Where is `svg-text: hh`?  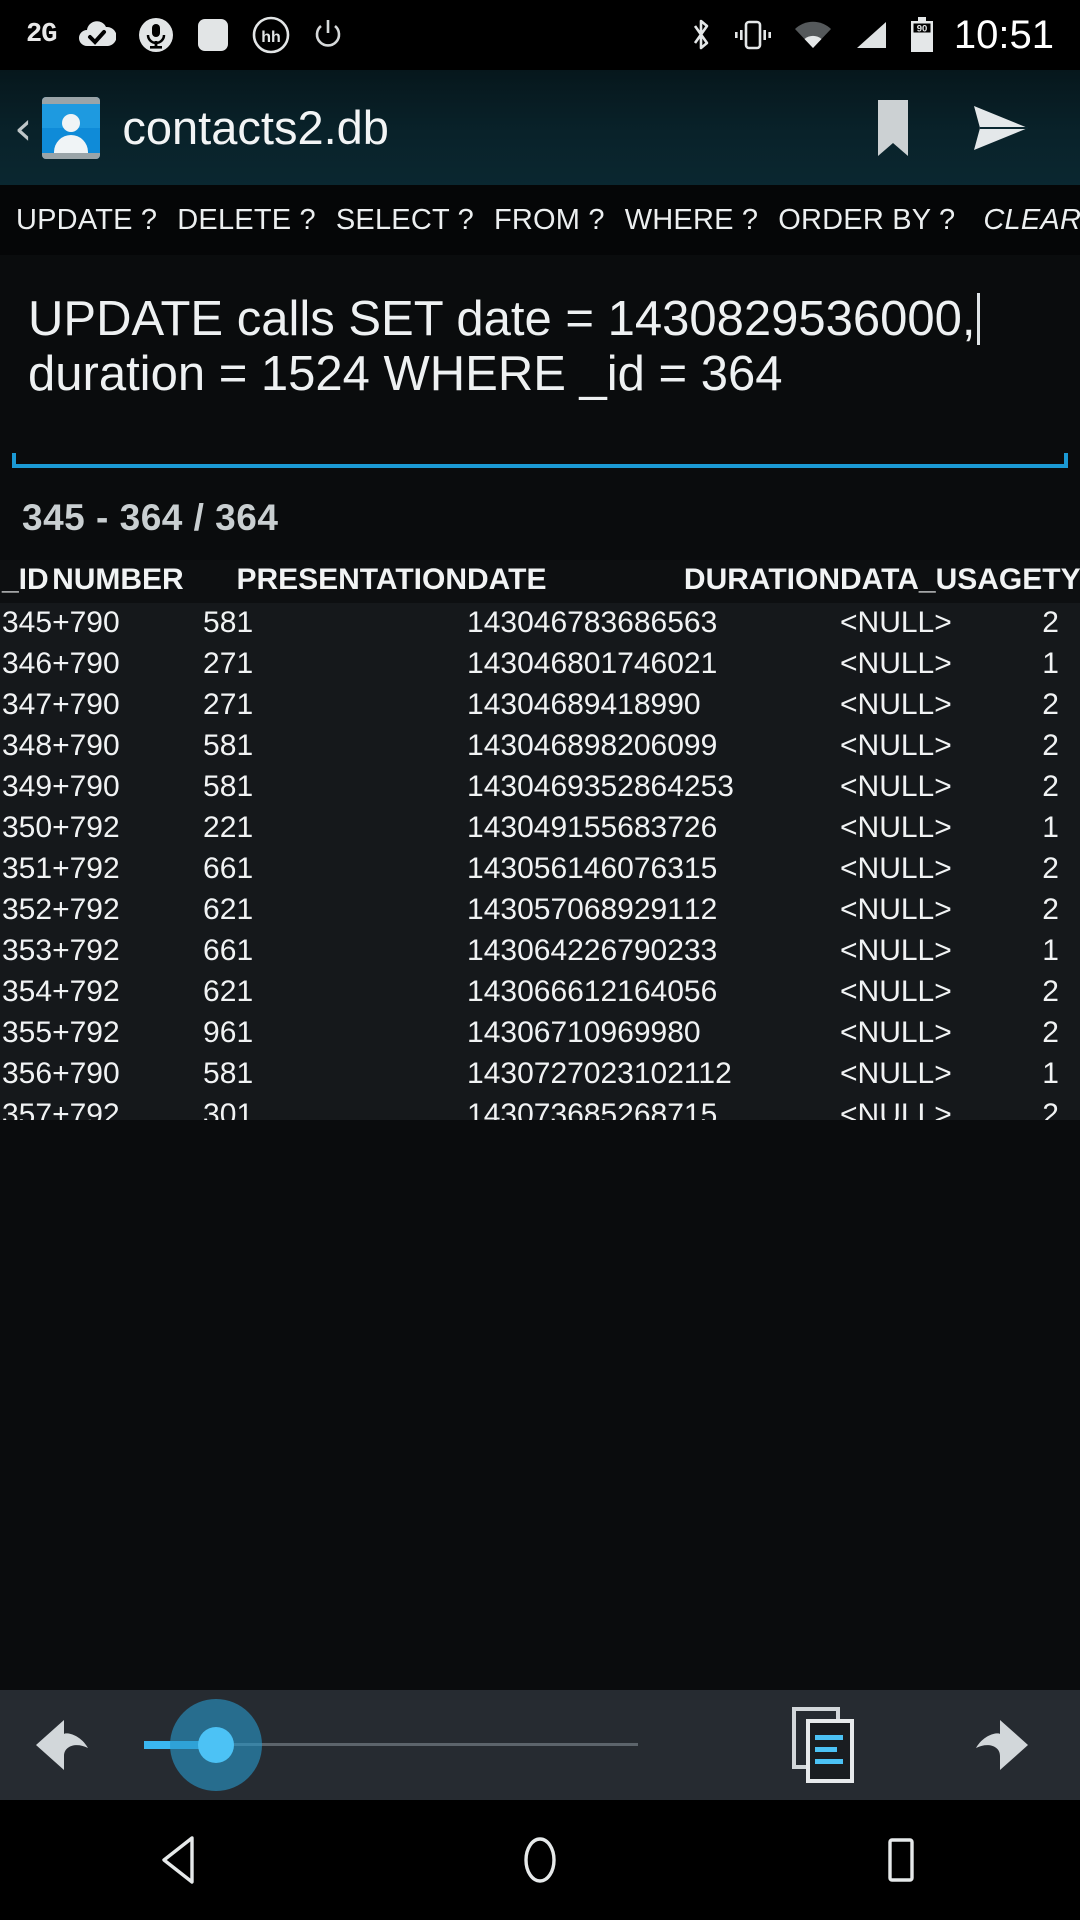
svg-text: hh is located at coordinates (272, 37).